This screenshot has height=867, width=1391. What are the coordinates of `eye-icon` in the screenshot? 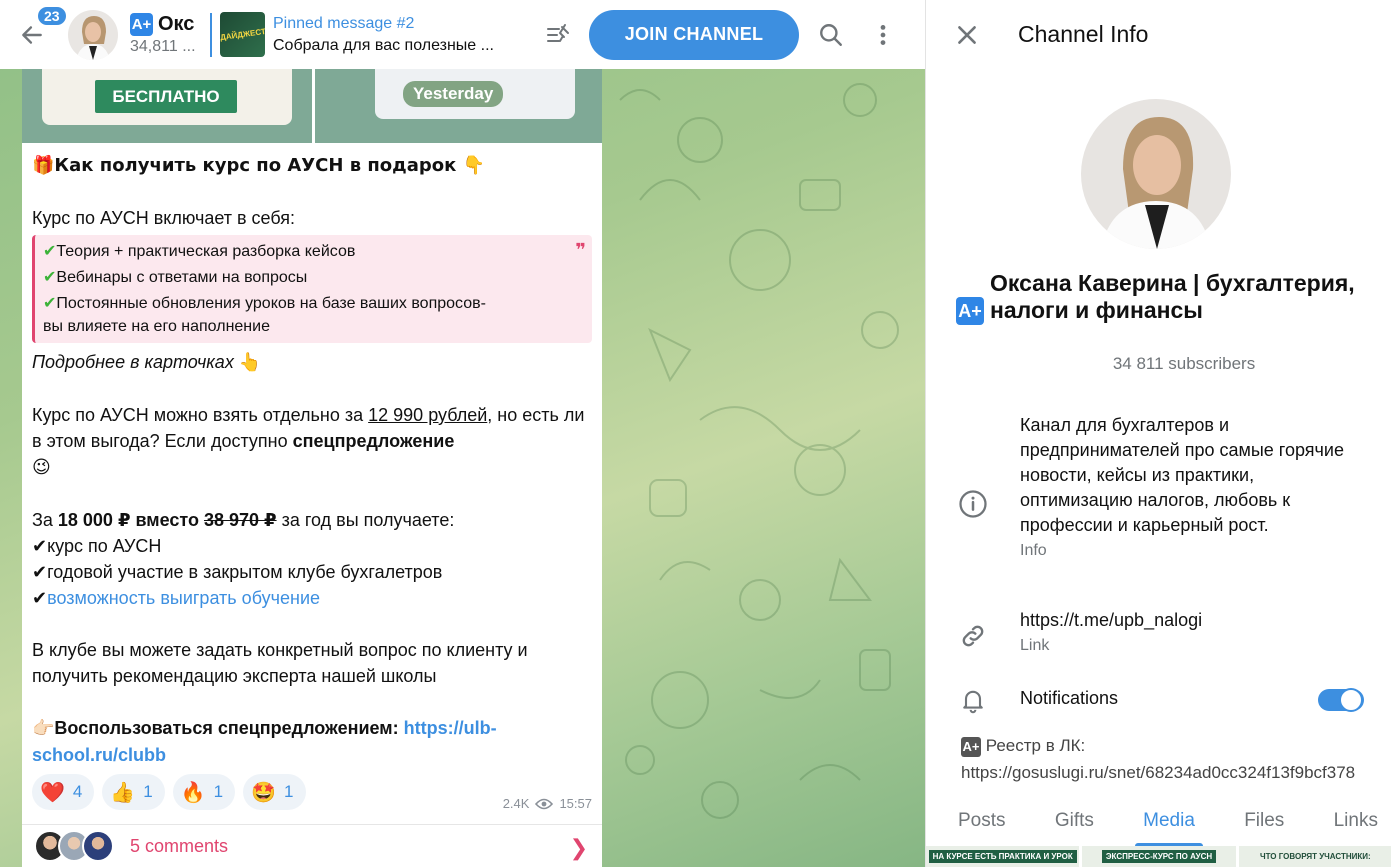 It's located at (544, 803).